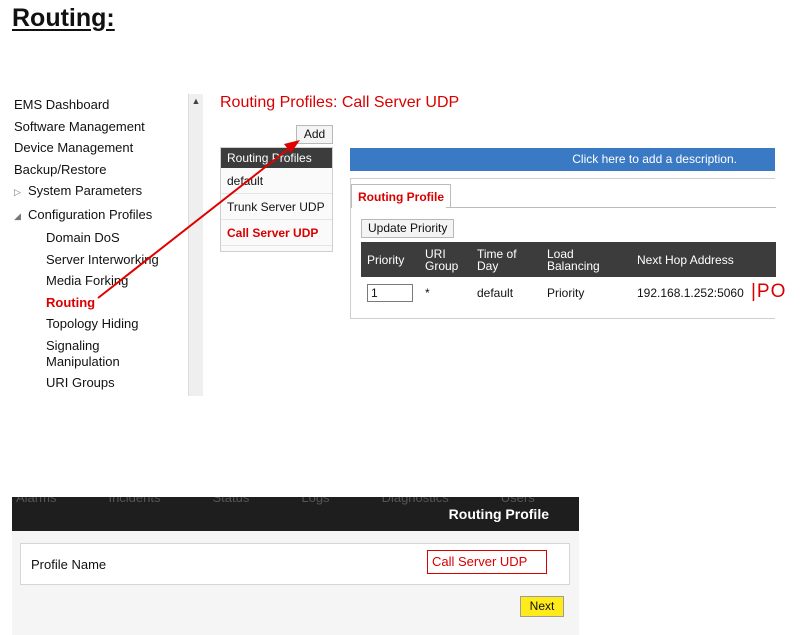 The width and height of the screenshot is (800, 635). Describe the element at coordinates (63, 18) in the screenshot. I see `document-heading: Routing:` at that location.